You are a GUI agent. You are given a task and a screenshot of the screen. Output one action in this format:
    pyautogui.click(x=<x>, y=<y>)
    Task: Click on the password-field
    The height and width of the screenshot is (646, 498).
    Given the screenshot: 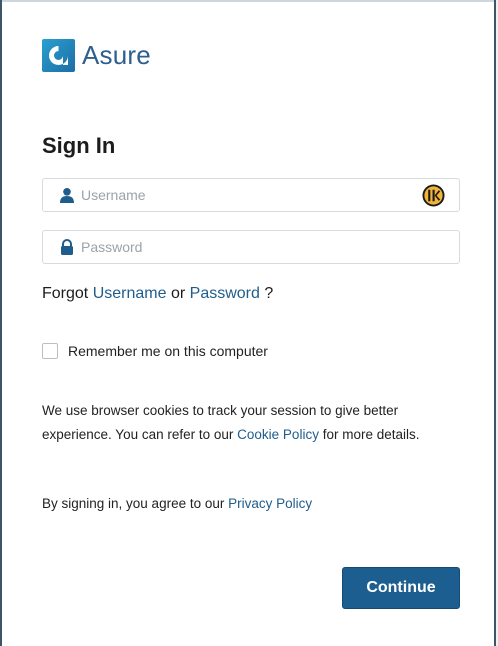 What is the action you would take?
    pyautogui.click(x=251, y=247)
    